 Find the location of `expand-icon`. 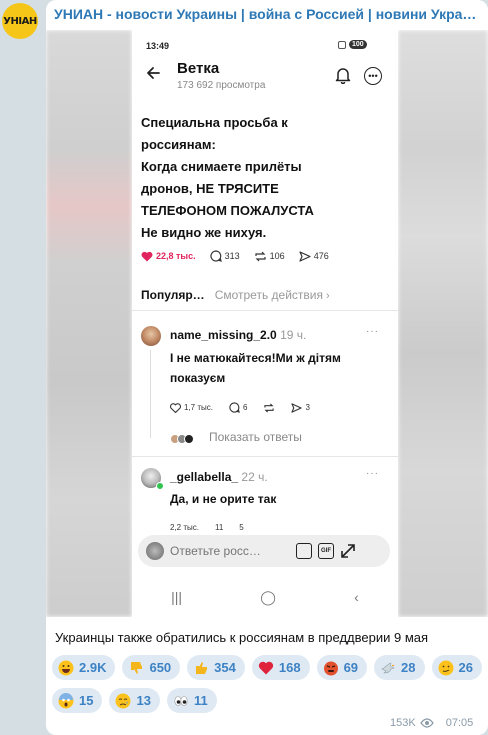

expand-icon is located at coordinates (348, 551).